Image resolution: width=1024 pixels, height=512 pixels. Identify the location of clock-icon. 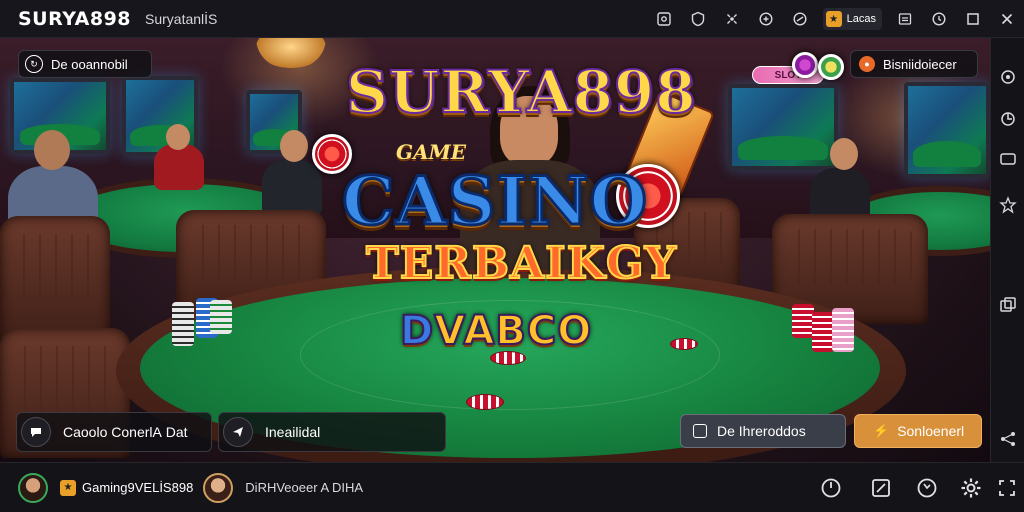
(939, 19).